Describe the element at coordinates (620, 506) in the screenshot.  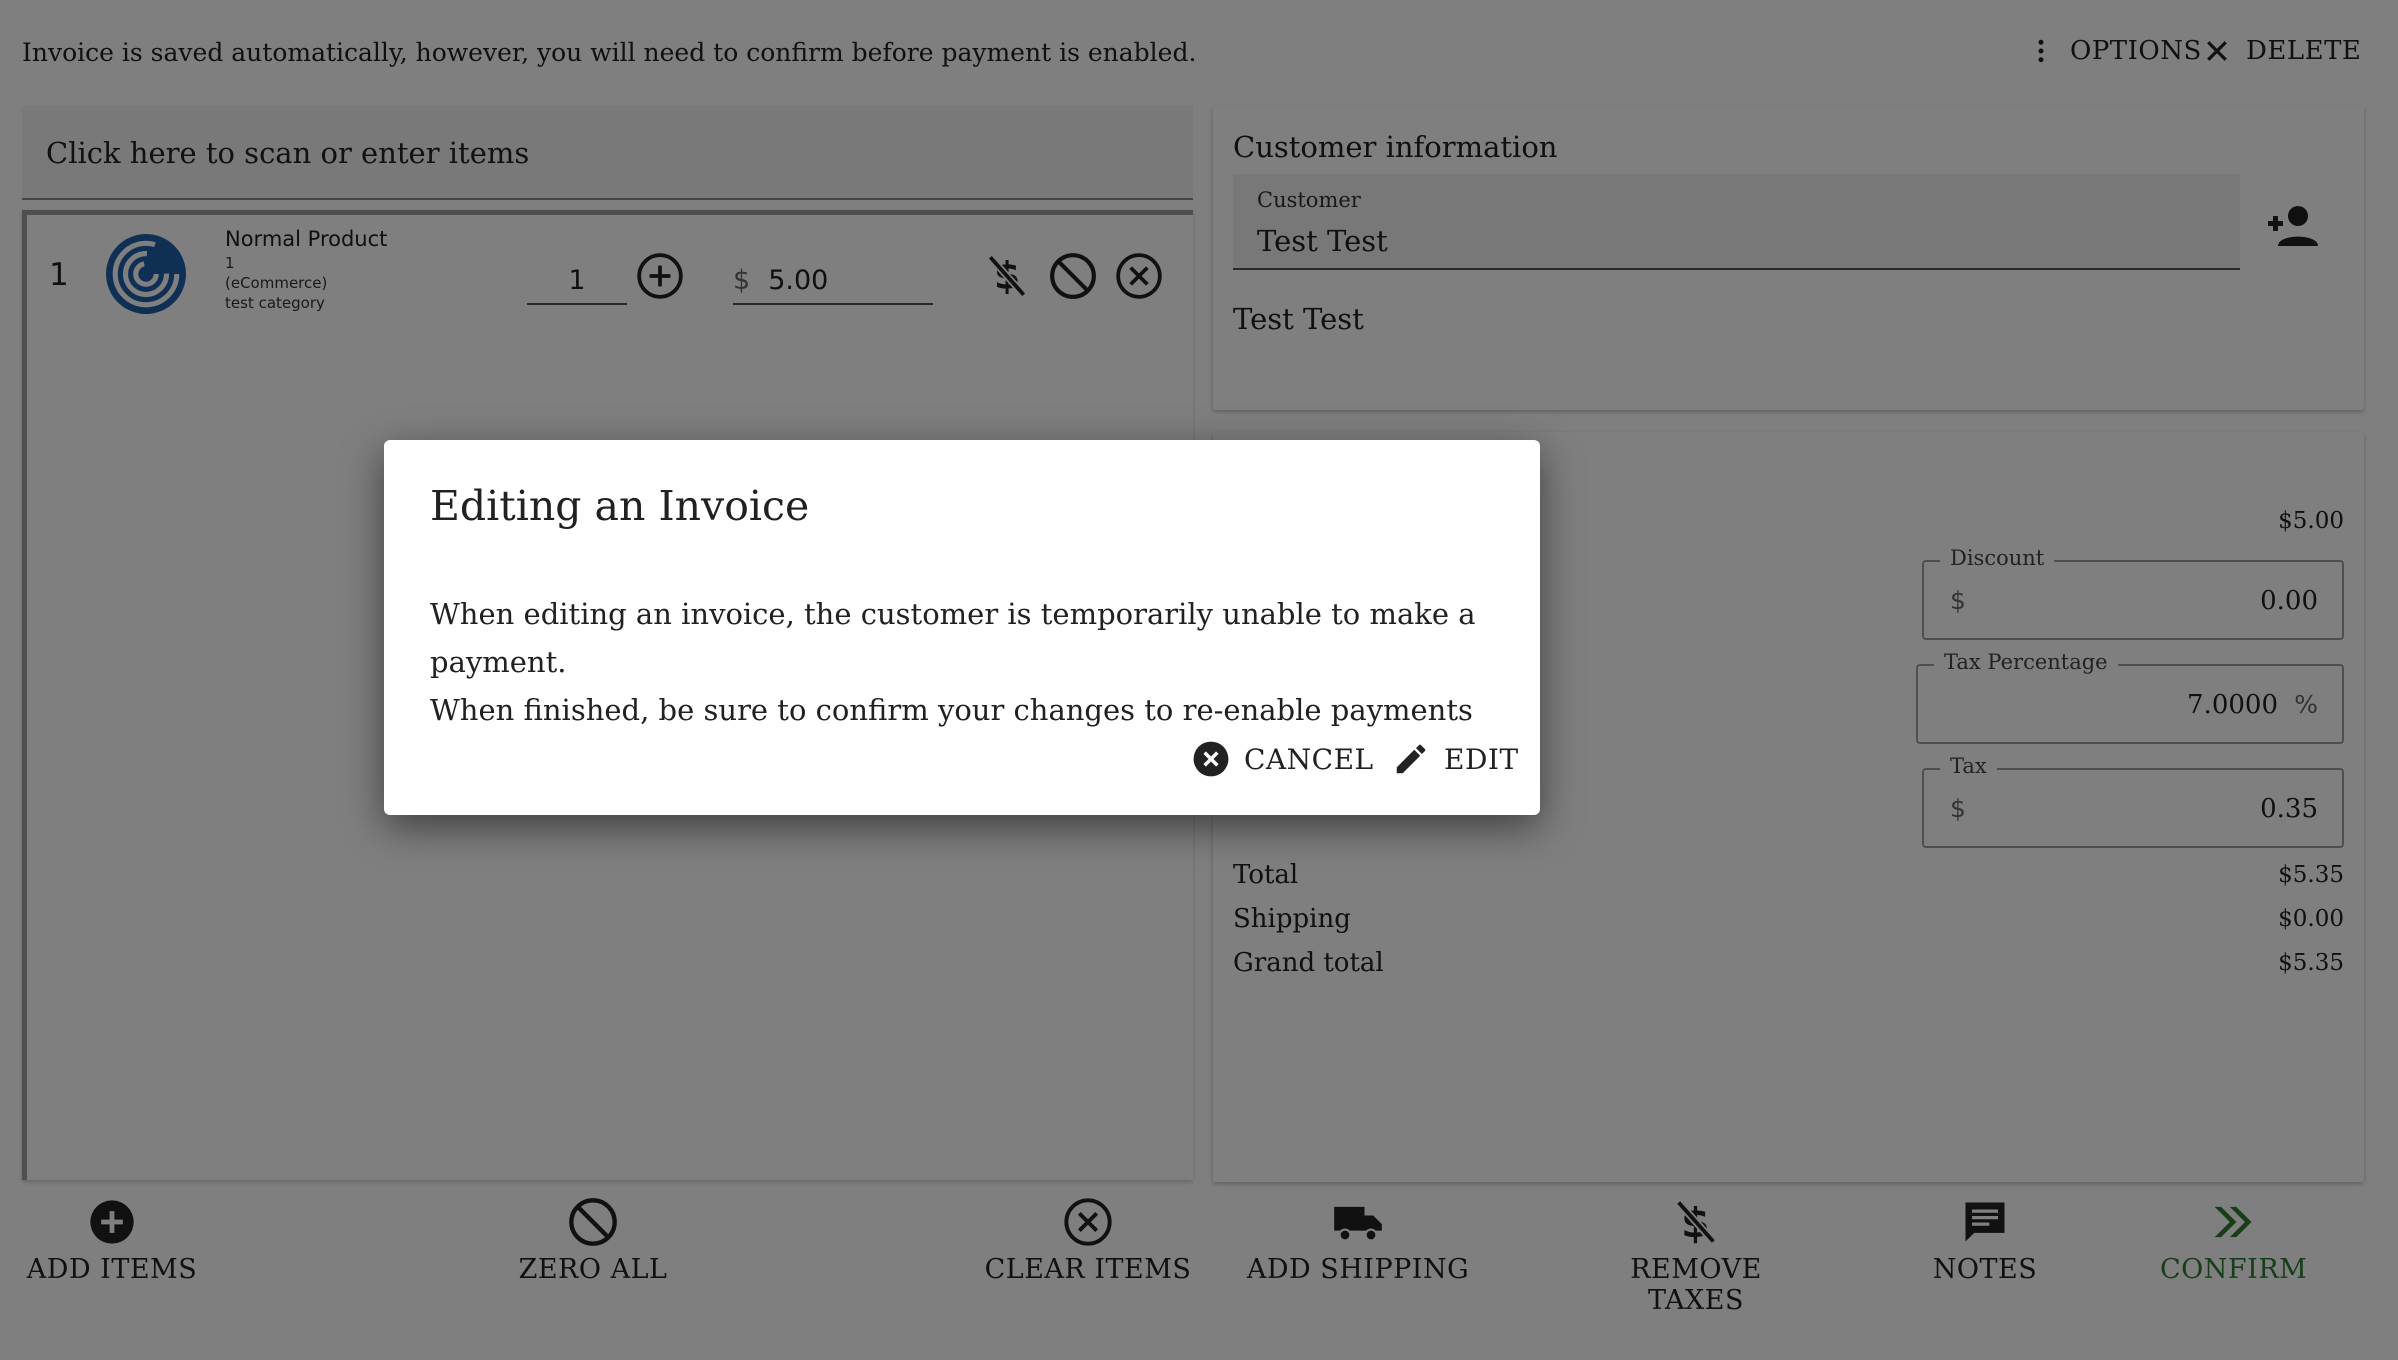
I see `dialog-title: Editing an Invoice` at that location.